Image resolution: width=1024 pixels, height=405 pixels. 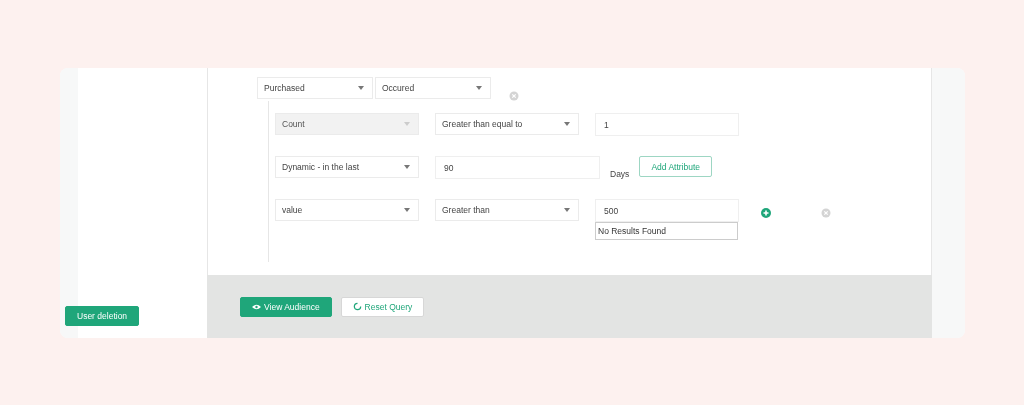 I want to click on operator-dropdown: Greater than, so click(x=507, y=210).